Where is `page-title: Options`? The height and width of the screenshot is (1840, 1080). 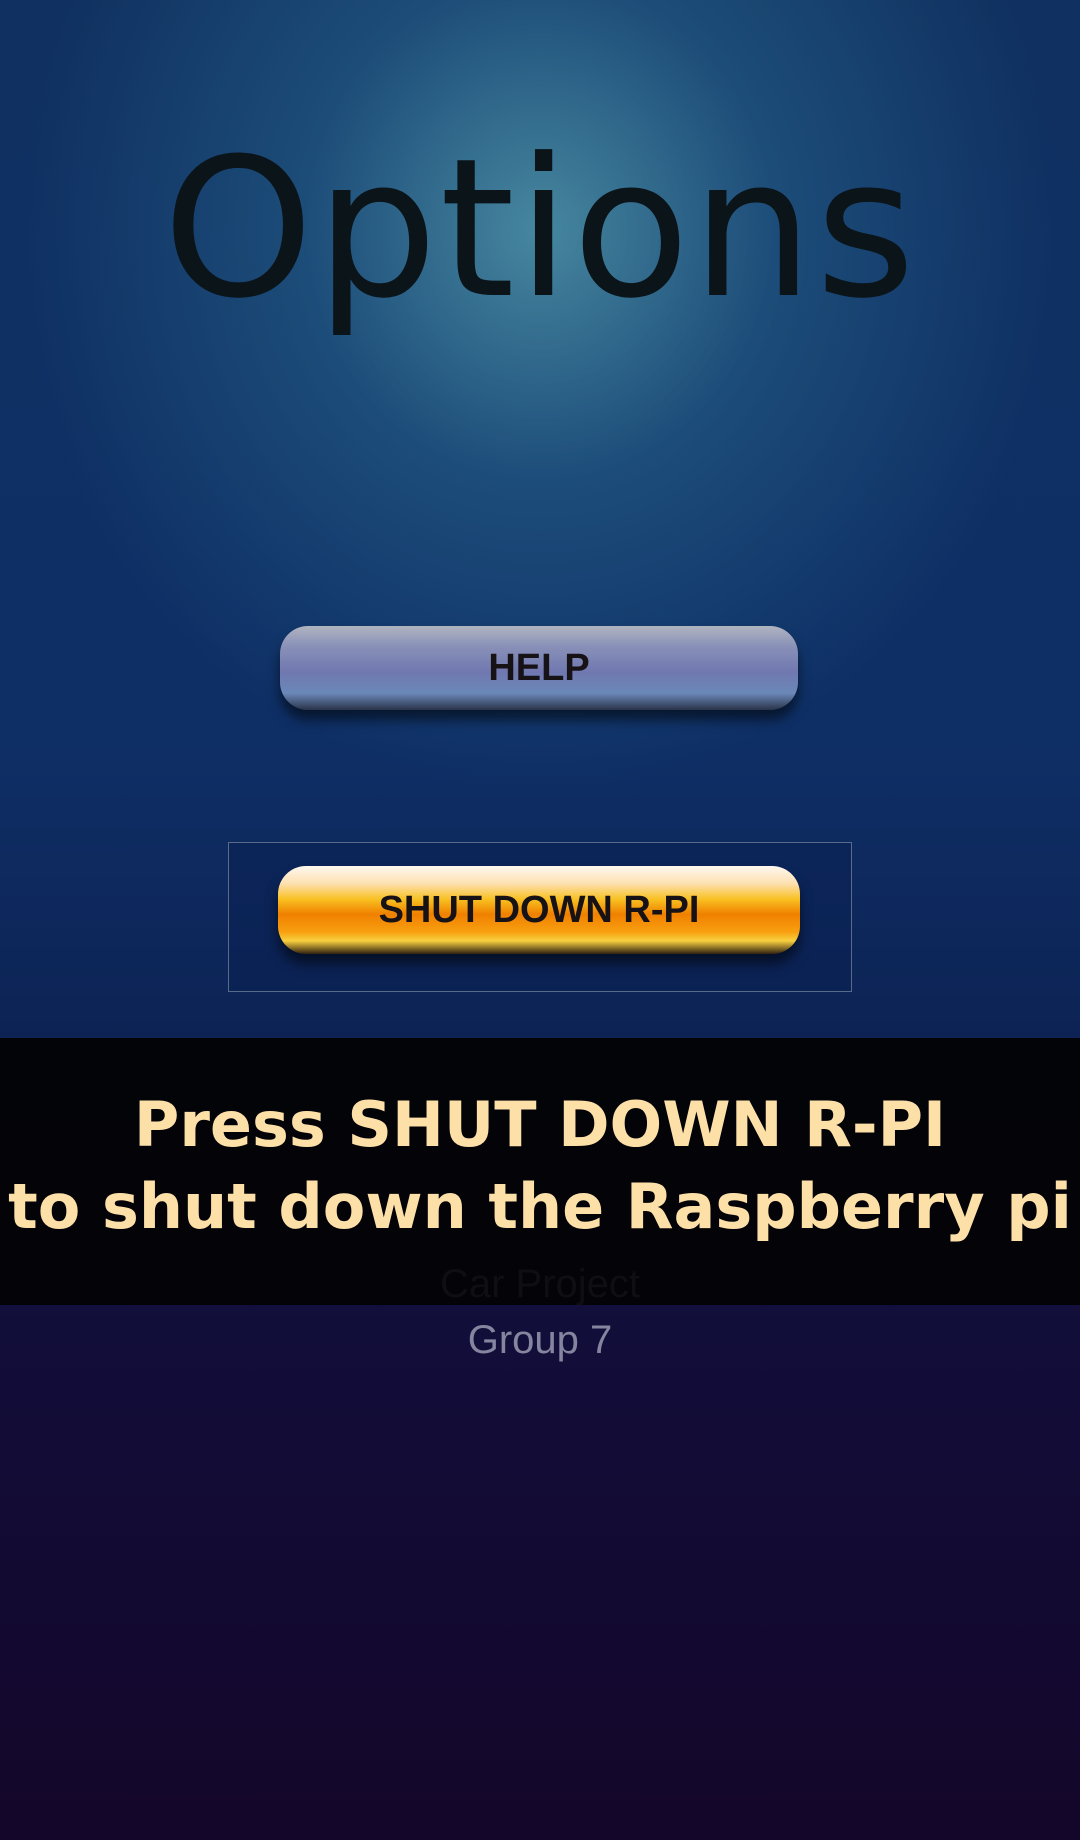
page-title: Options is located at coordinates (540, 229).